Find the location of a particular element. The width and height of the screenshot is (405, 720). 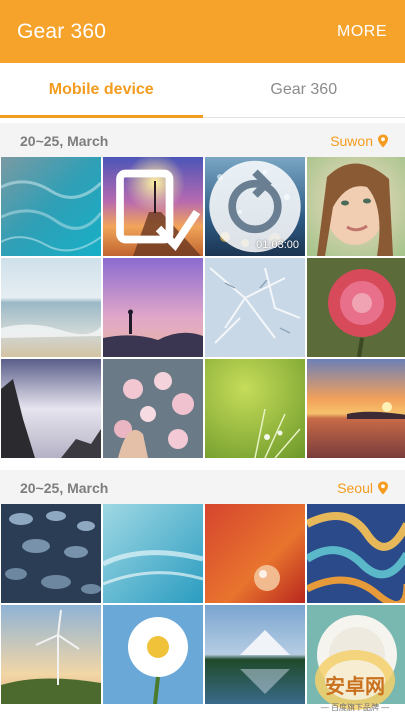

app-title: Gear 360 is located at coordinates (62, 31).